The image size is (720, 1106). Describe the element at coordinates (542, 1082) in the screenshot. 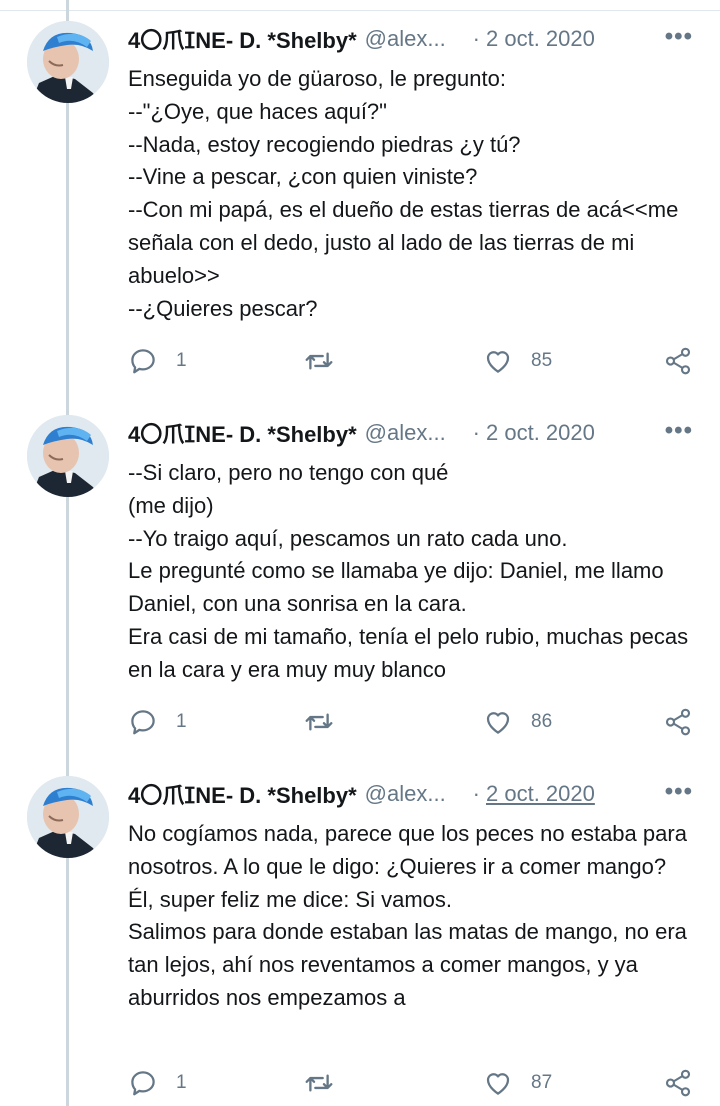

I see `like-count: 87` at that location.